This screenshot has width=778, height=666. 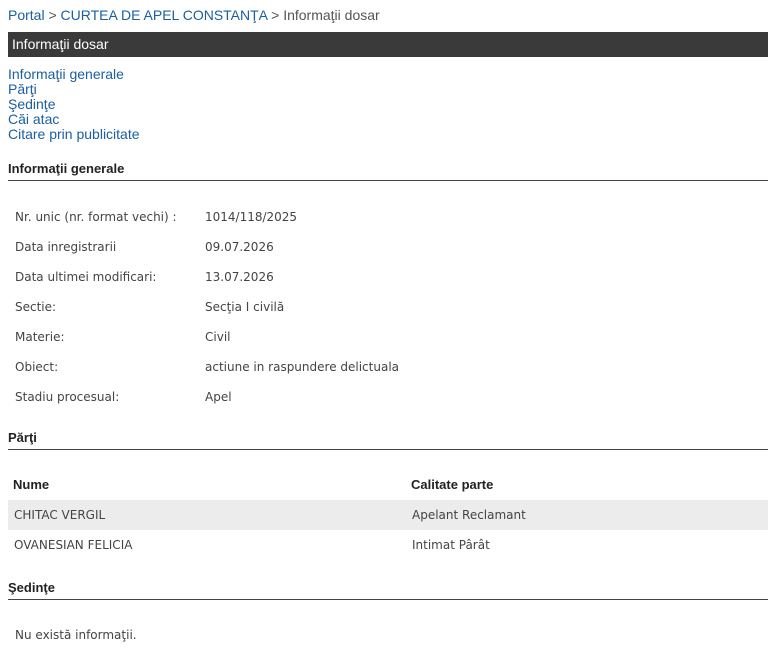 What do you see at coordinates (67, 397) in the screenshot?
I see `case-info-label: Stadiu procesual:` at bounding box center [67, 397].